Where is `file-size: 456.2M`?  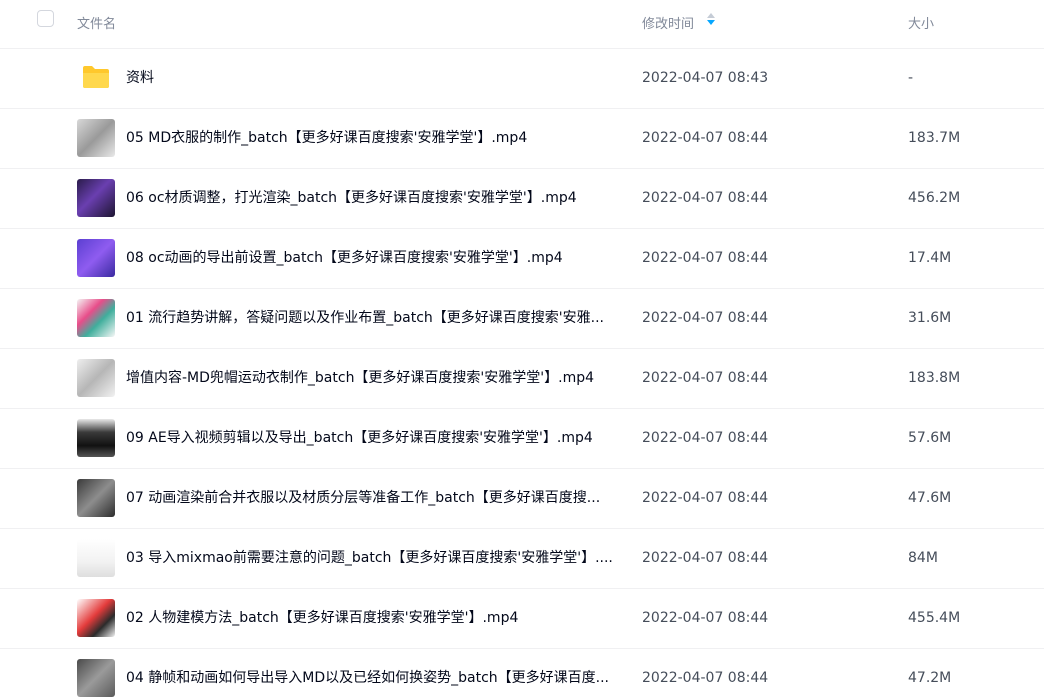
file-size: 456.2M is located at coordinates (934, 198).